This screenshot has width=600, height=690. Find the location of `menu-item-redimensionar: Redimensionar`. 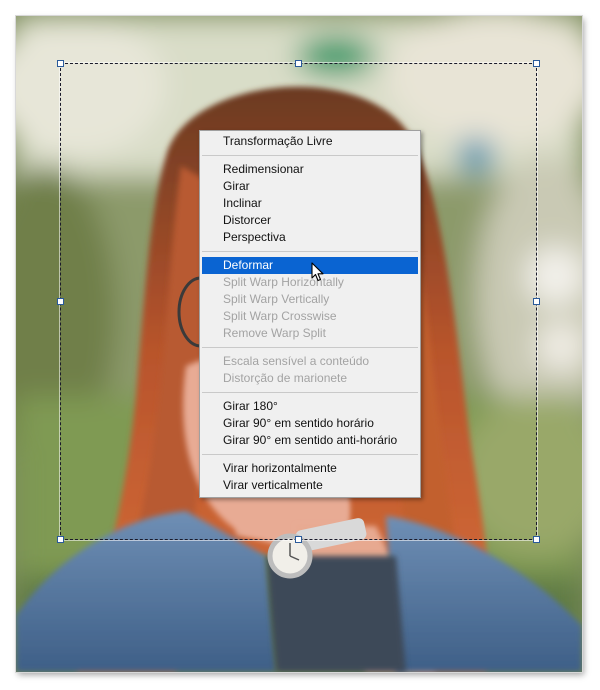

menu-item-redimensionar: Redimensionar is located at coordinates (310, 169).